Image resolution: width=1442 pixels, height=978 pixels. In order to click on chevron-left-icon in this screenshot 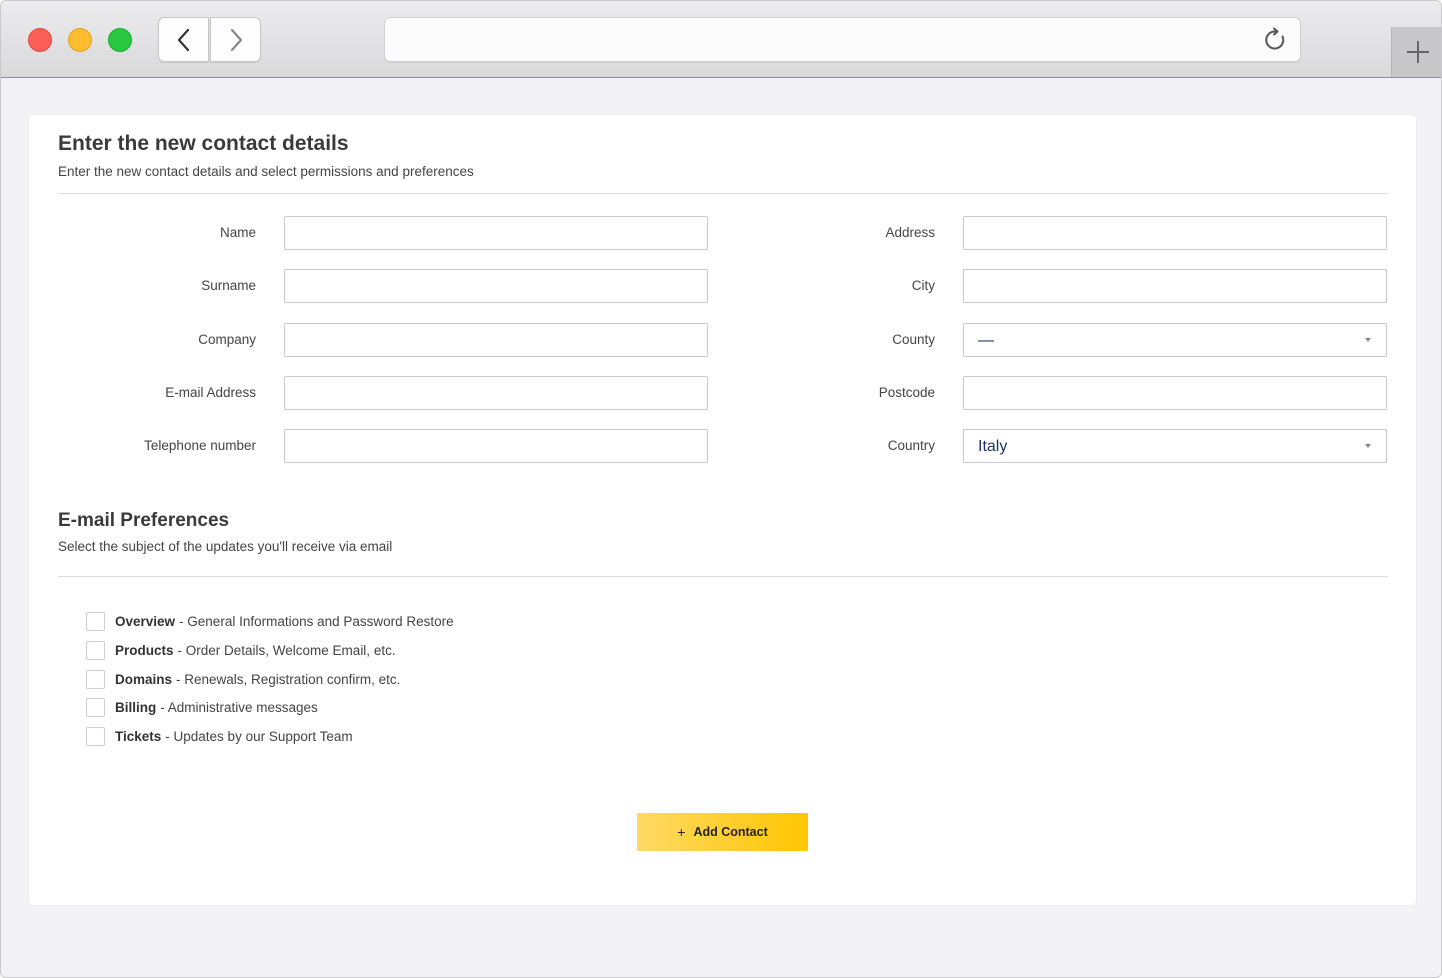, I will do `click(183, 39)`.